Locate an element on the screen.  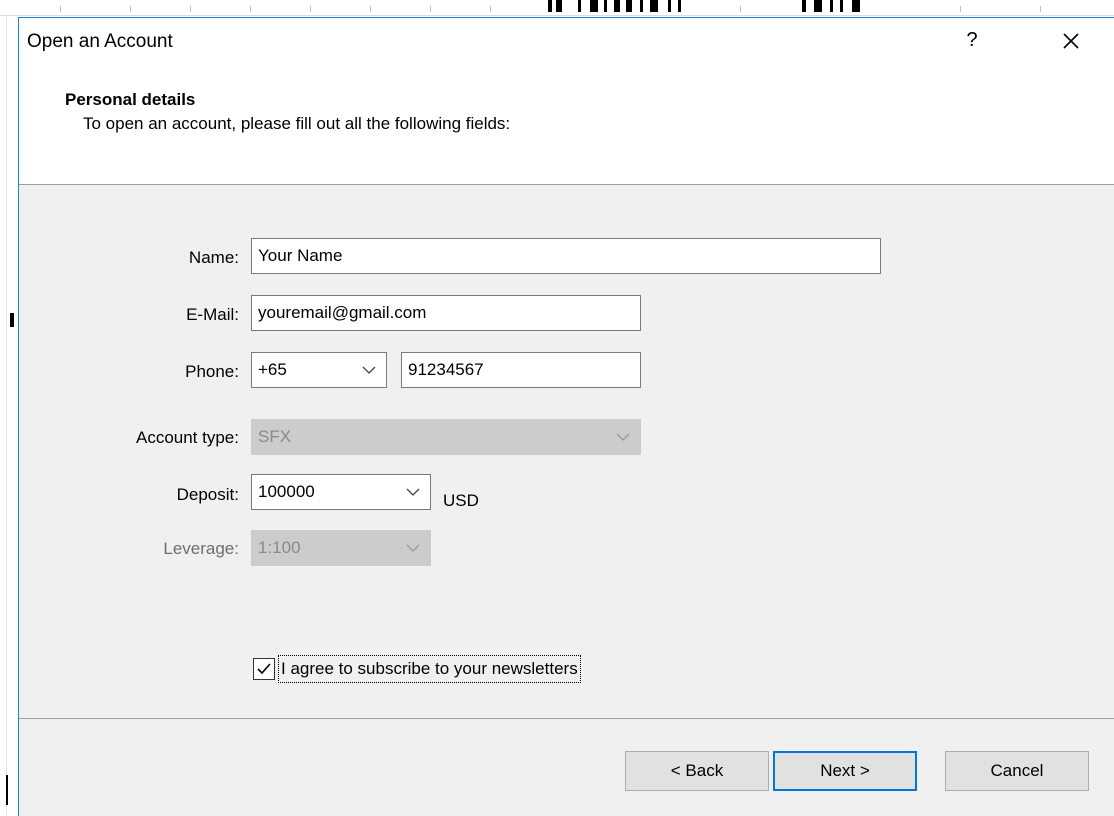
background-ruler is located at coordinates (557, 8).